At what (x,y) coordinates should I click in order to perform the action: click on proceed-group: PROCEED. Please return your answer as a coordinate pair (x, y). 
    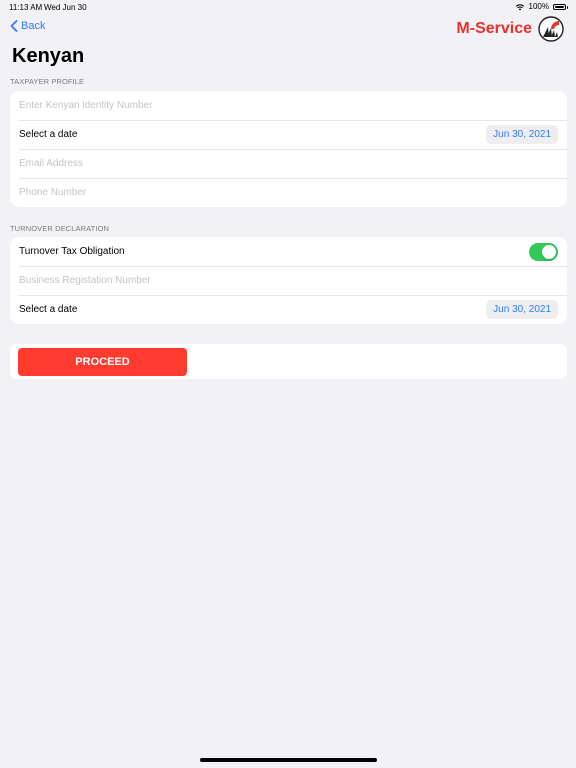
    Looking at the image, I should click on (288, 361).